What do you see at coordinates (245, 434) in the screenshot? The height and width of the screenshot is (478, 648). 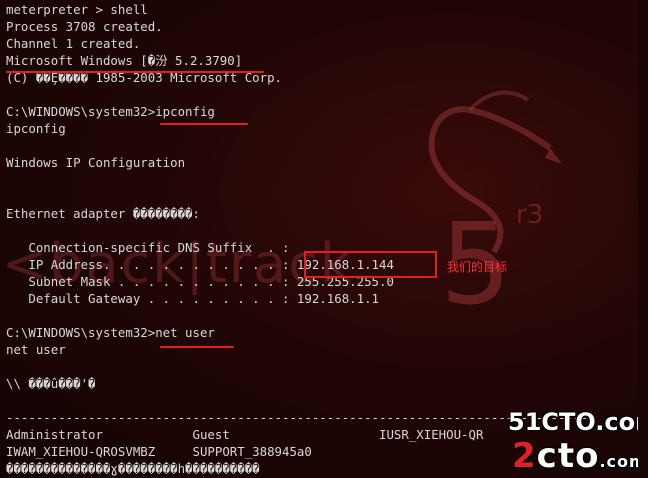 I see `terminal-line: Administrator Guest IUSR_XIEHOU-QR` at bounding box center [245, 434].